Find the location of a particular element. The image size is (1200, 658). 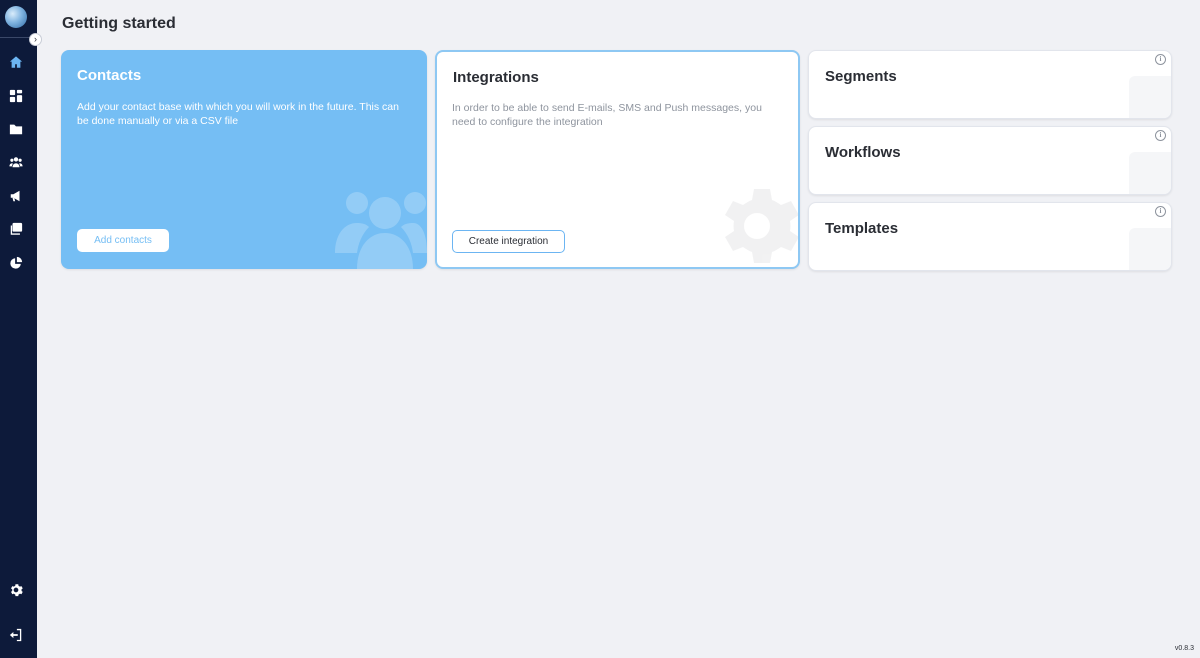

sidebar-collapse-button: › is located at coordinates (35, 39).